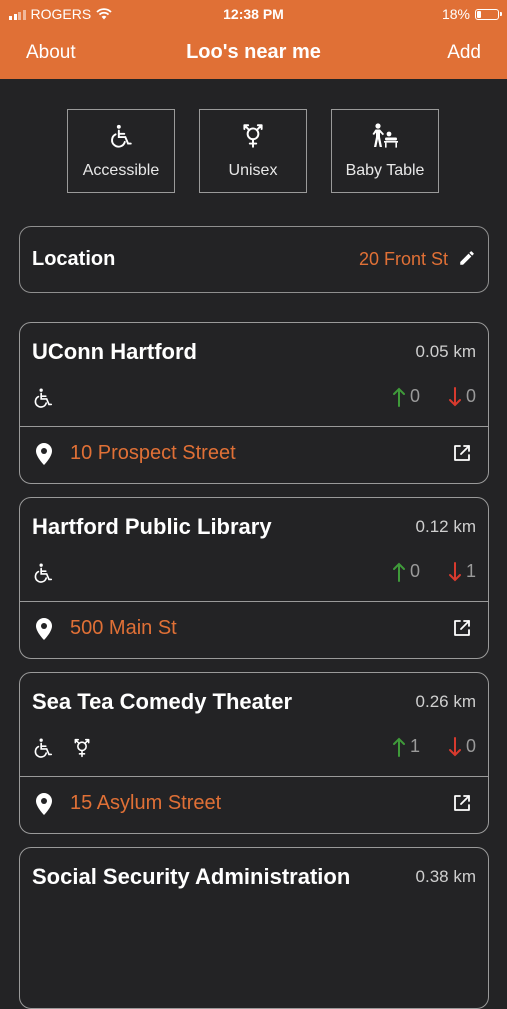 This screenshot has width=507, height=1009. I want to click on filter-unisex: Unisex, so click(253, 151).